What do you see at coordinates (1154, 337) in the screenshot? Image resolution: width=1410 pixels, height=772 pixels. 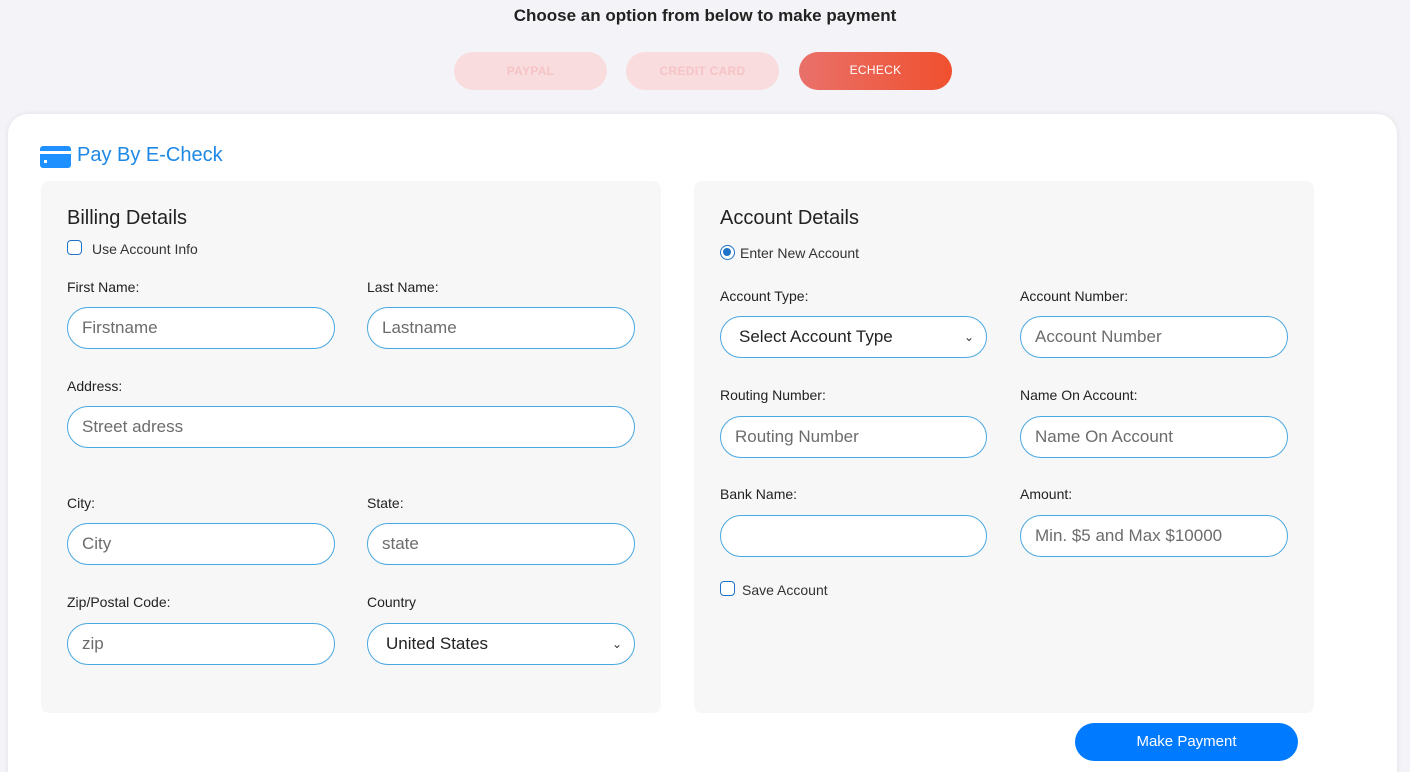 I see `account-number-input` at bounding box center [1154, 337].